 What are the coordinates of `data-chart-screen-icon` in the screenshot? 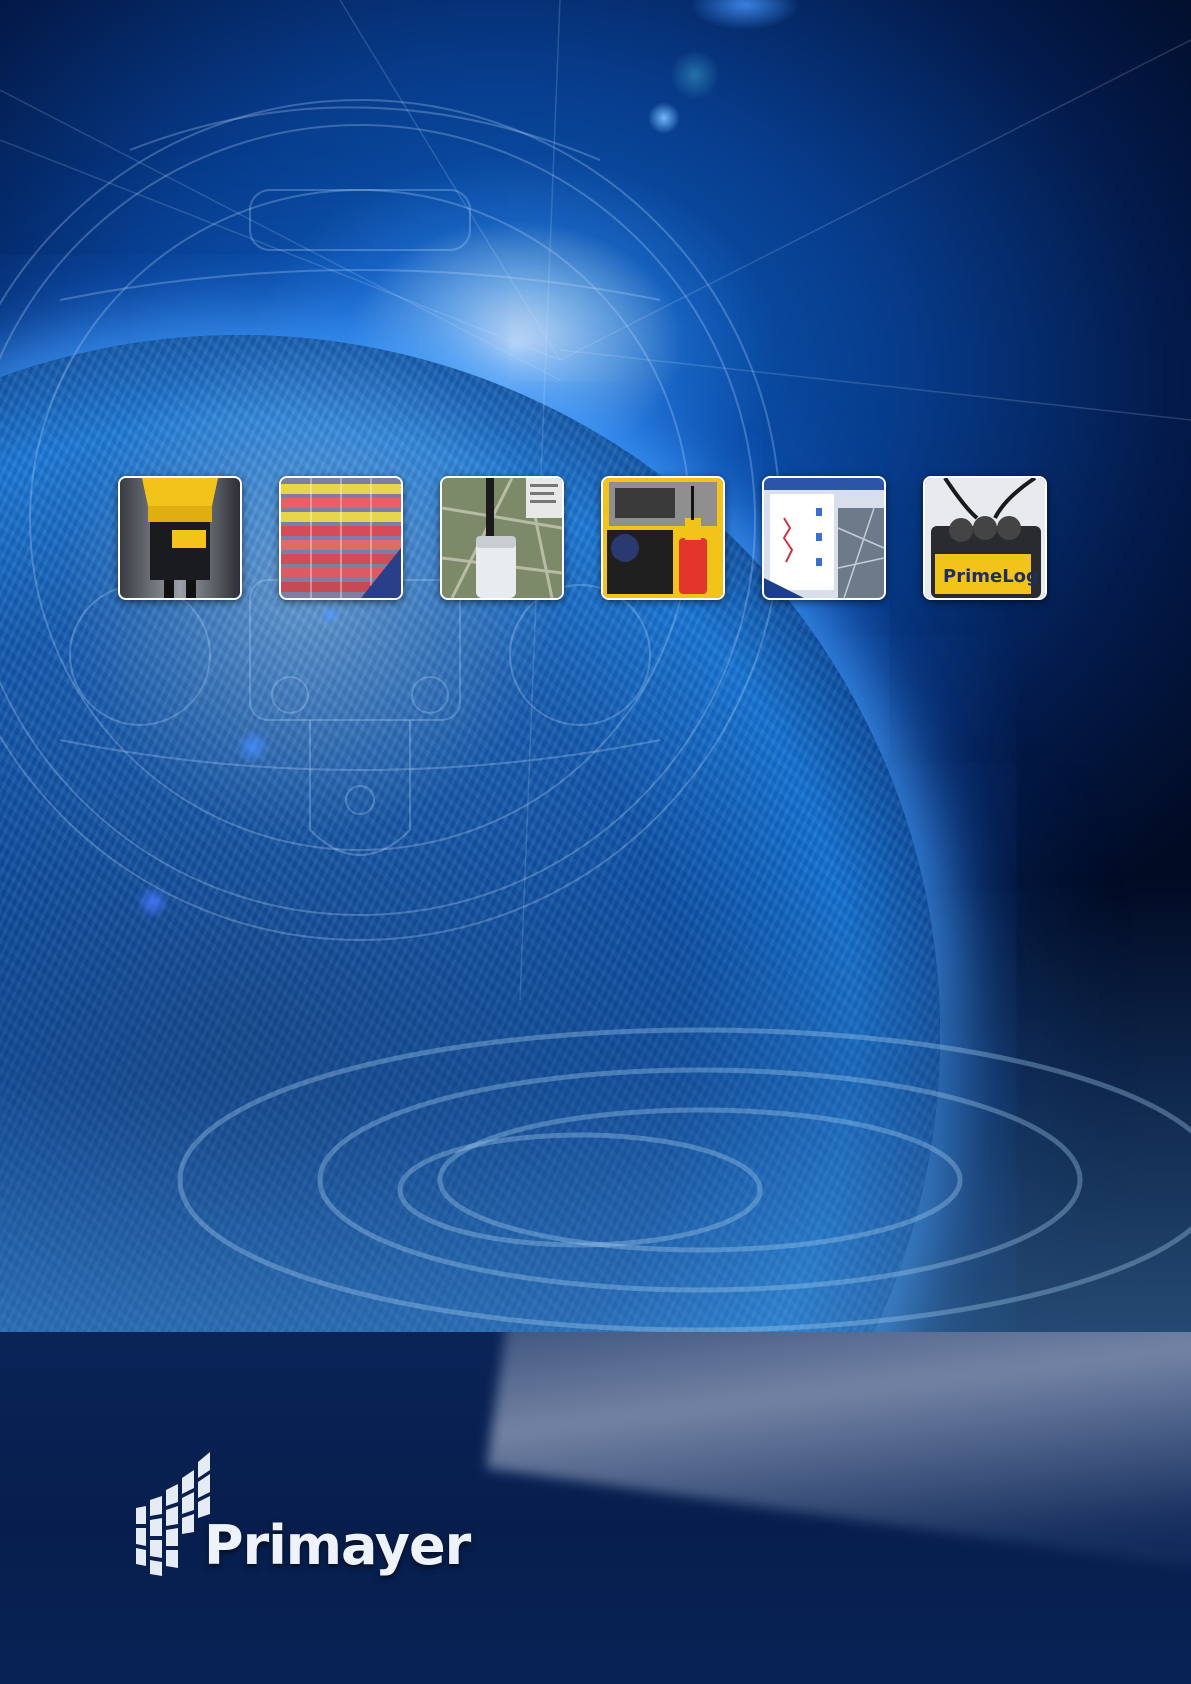 It's located at (341, 538).